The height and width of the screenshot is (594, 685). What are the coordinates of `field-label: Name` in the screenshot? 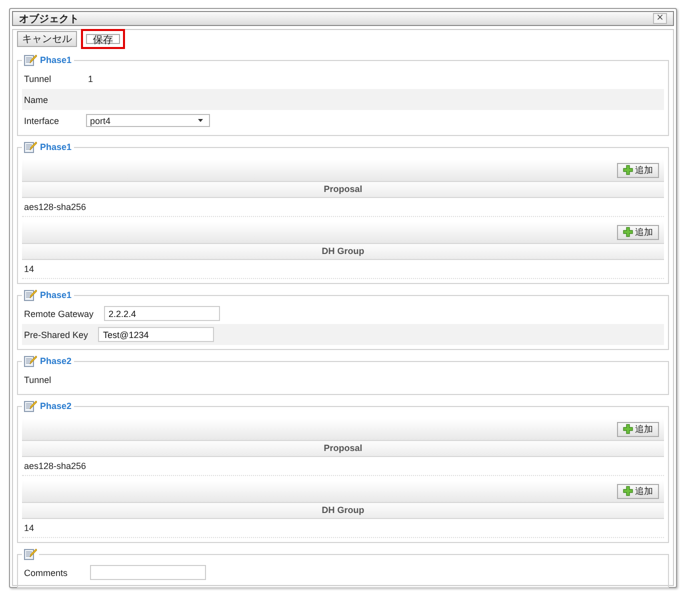 It's located at (37, 99).